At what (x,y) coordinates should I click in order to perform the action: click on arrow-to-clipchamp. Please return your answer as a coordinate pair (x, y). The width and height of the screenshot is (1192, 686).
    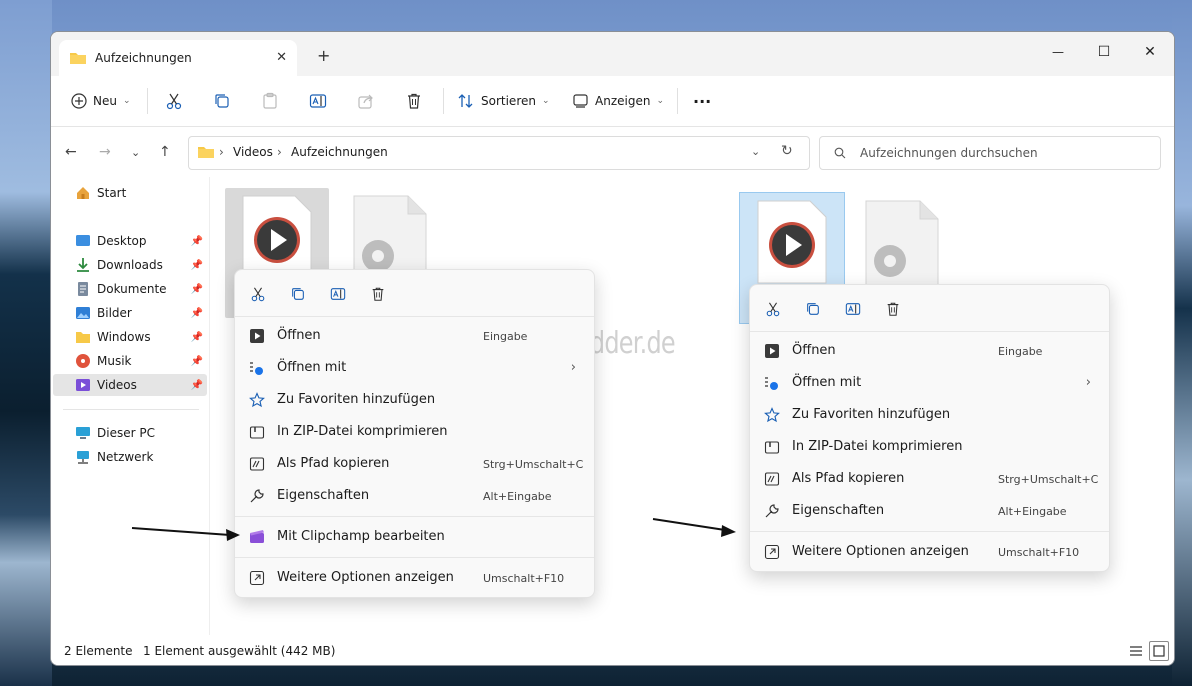
    Looking at the image, I should click on (181, 531).